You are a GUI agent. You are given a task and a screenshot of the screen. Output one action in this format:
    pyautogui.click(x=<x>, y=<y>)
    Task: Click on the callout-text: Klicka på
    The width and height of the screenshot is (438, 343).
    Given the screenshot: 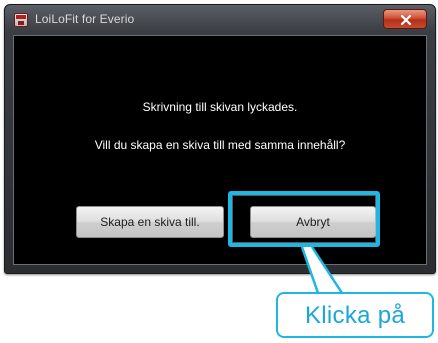 What is the action you would take?
    pyautogui.click(x=355, y=315)
    